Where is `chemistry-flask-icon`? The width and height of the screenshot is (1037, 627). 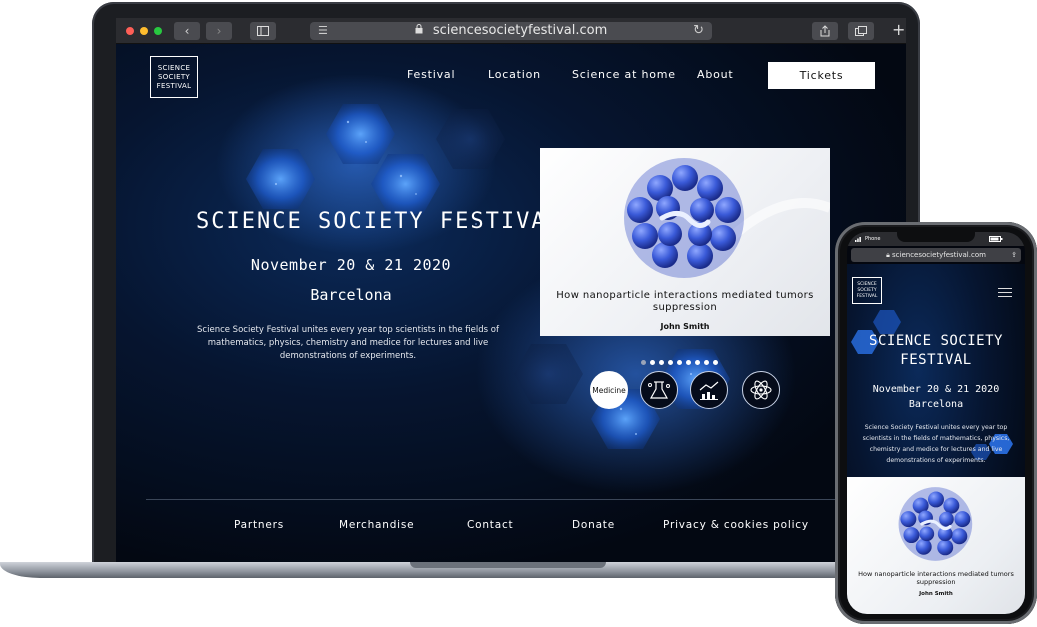
chemistry-flask-icon is located at coordinates (659, 390).